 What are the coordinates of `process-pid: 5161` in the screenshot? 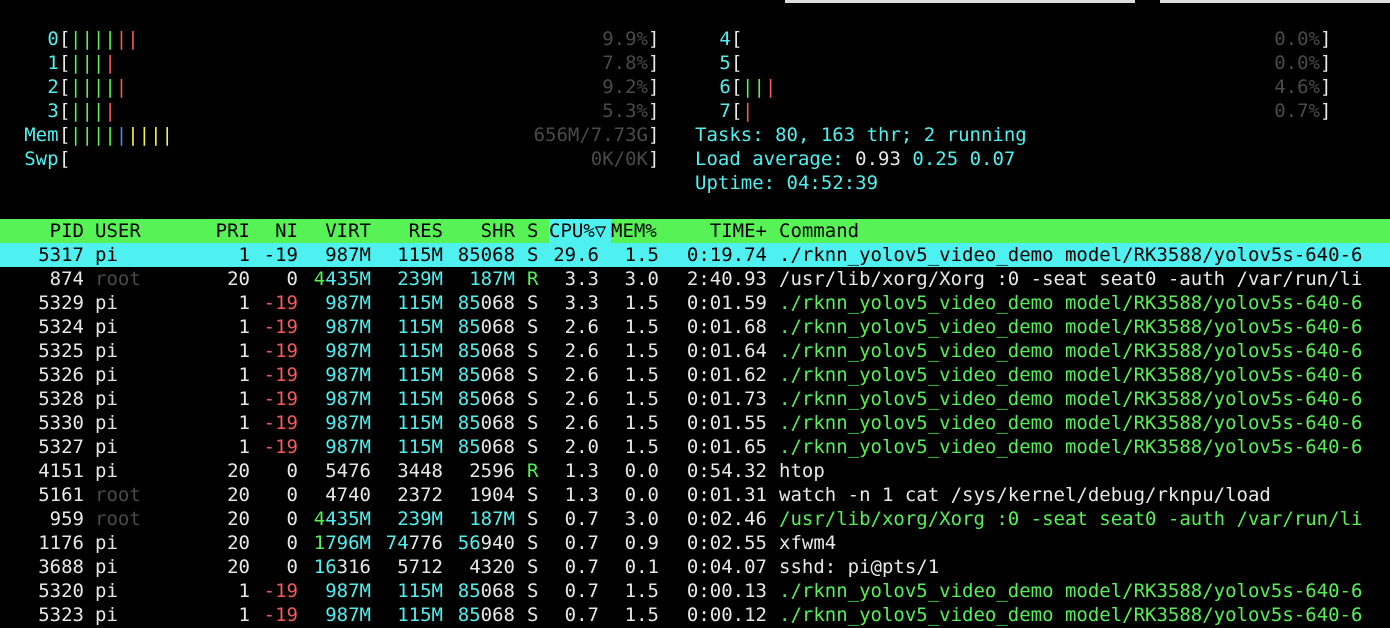 It's located at (61, 495).